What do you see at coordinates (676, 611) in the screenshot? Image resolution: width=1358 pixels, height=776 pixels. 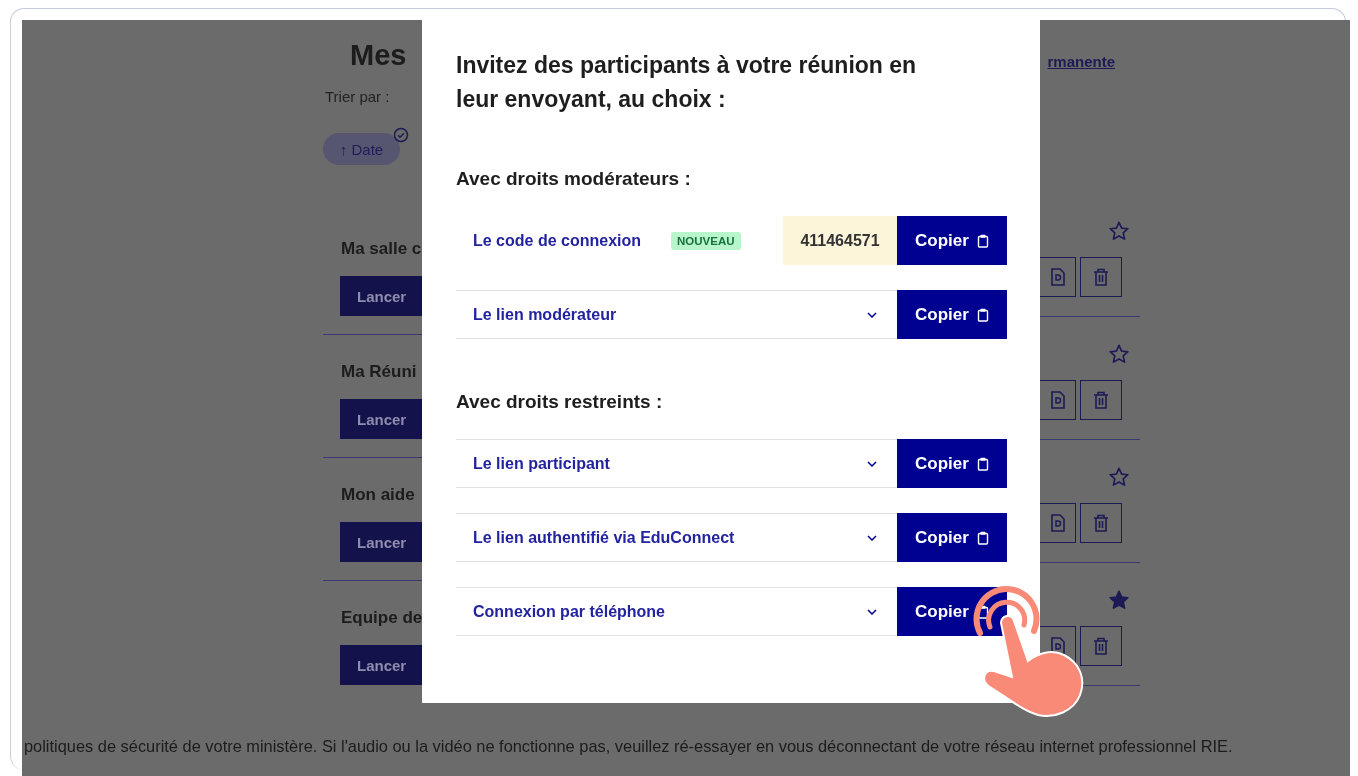 I see `link-dropdown: Connexion par téléphone` at bounding box center [676, 611].